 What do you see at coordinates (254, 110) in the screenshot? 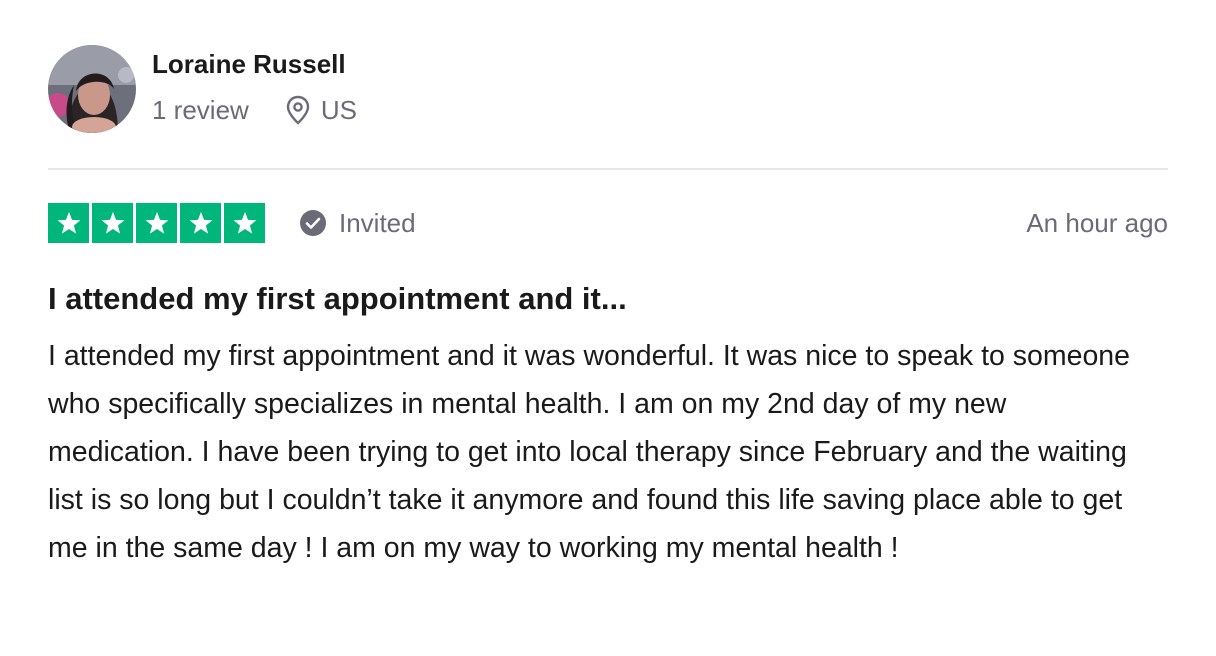
I see `consumer-meta: 1 review US` at bounding box center [254, 110].